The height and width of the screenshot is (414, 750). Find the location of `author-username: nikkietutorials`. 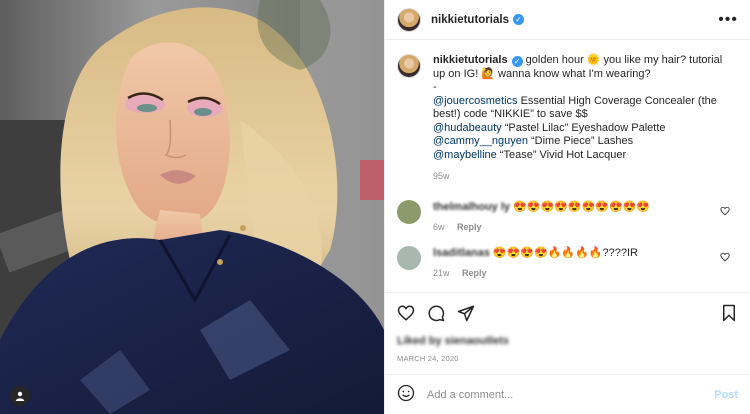

author-username: nikkietutorials is located at coordinates (470, 20).